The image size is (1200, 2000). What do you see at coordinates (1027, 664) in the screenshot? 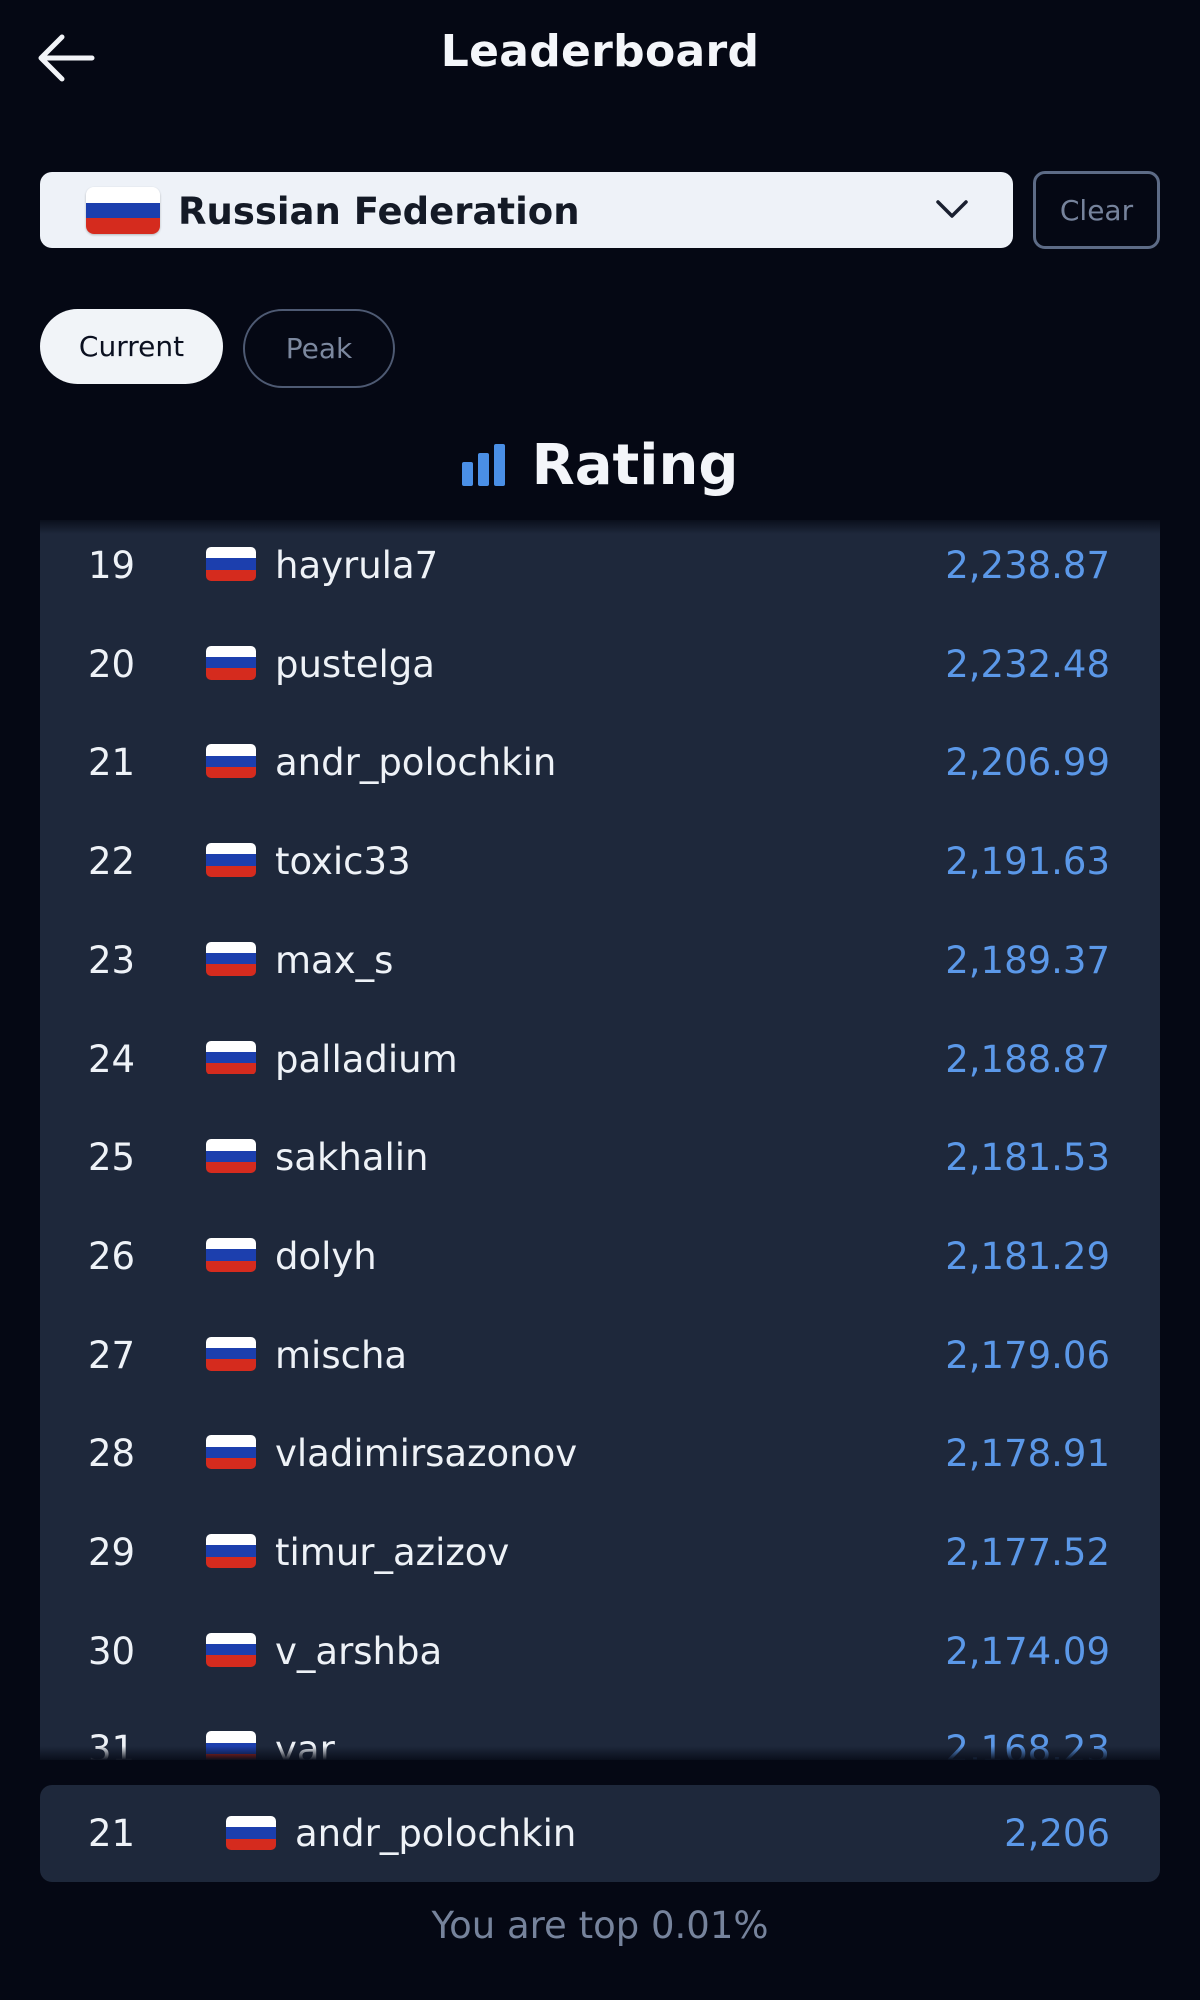
I see `row-score: 2,232.48` at bounding box center [1027, 664].